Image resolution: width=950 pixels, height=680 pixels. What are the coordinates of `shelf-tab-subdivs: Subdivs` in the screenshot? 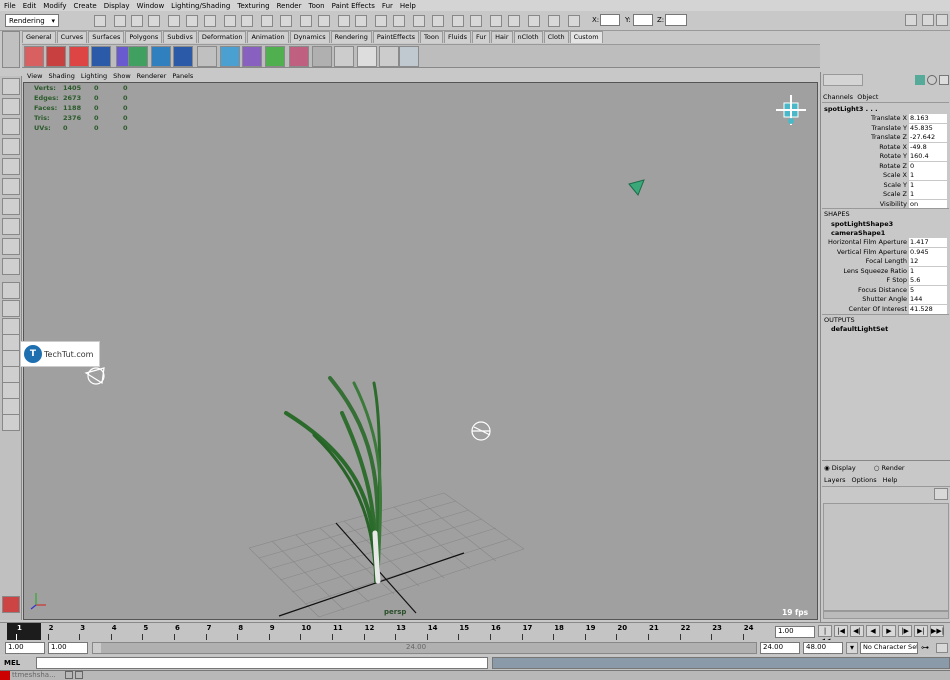 It's located at (180, 37).